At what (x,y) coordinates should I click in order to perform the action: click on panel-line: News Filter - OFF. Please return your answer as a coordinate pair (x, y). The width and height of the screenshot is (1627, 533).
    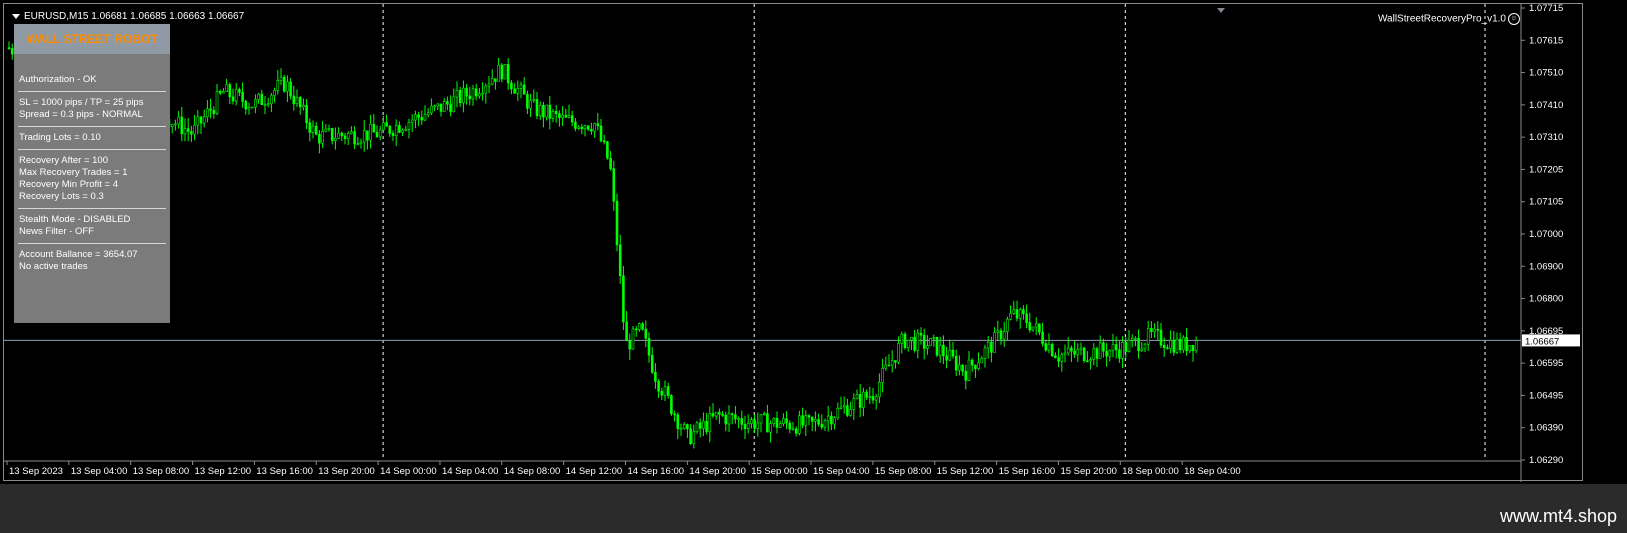
    Looking at the image, I should click on (56, 231).